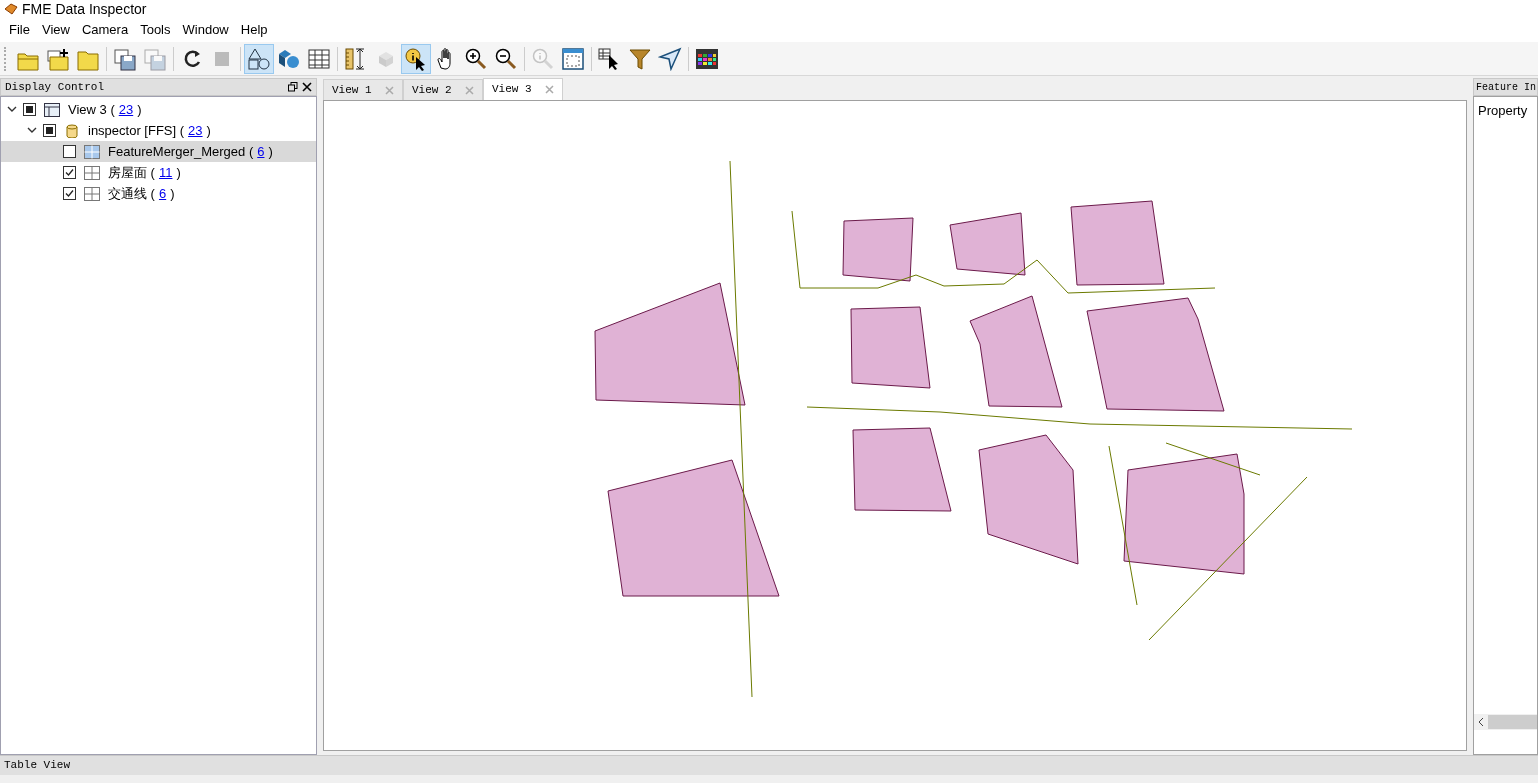 This screenshot has height=783, width=1538. What do you see at coordinates (573, 58) in the screenshot?
I see `zoom-extent-icon` at bounding box center [573, 58].